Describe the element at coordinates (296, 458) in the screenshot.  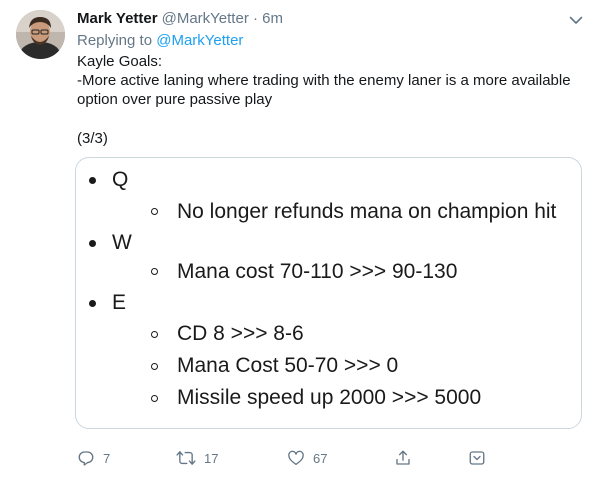
I see `like-icon` at that location.